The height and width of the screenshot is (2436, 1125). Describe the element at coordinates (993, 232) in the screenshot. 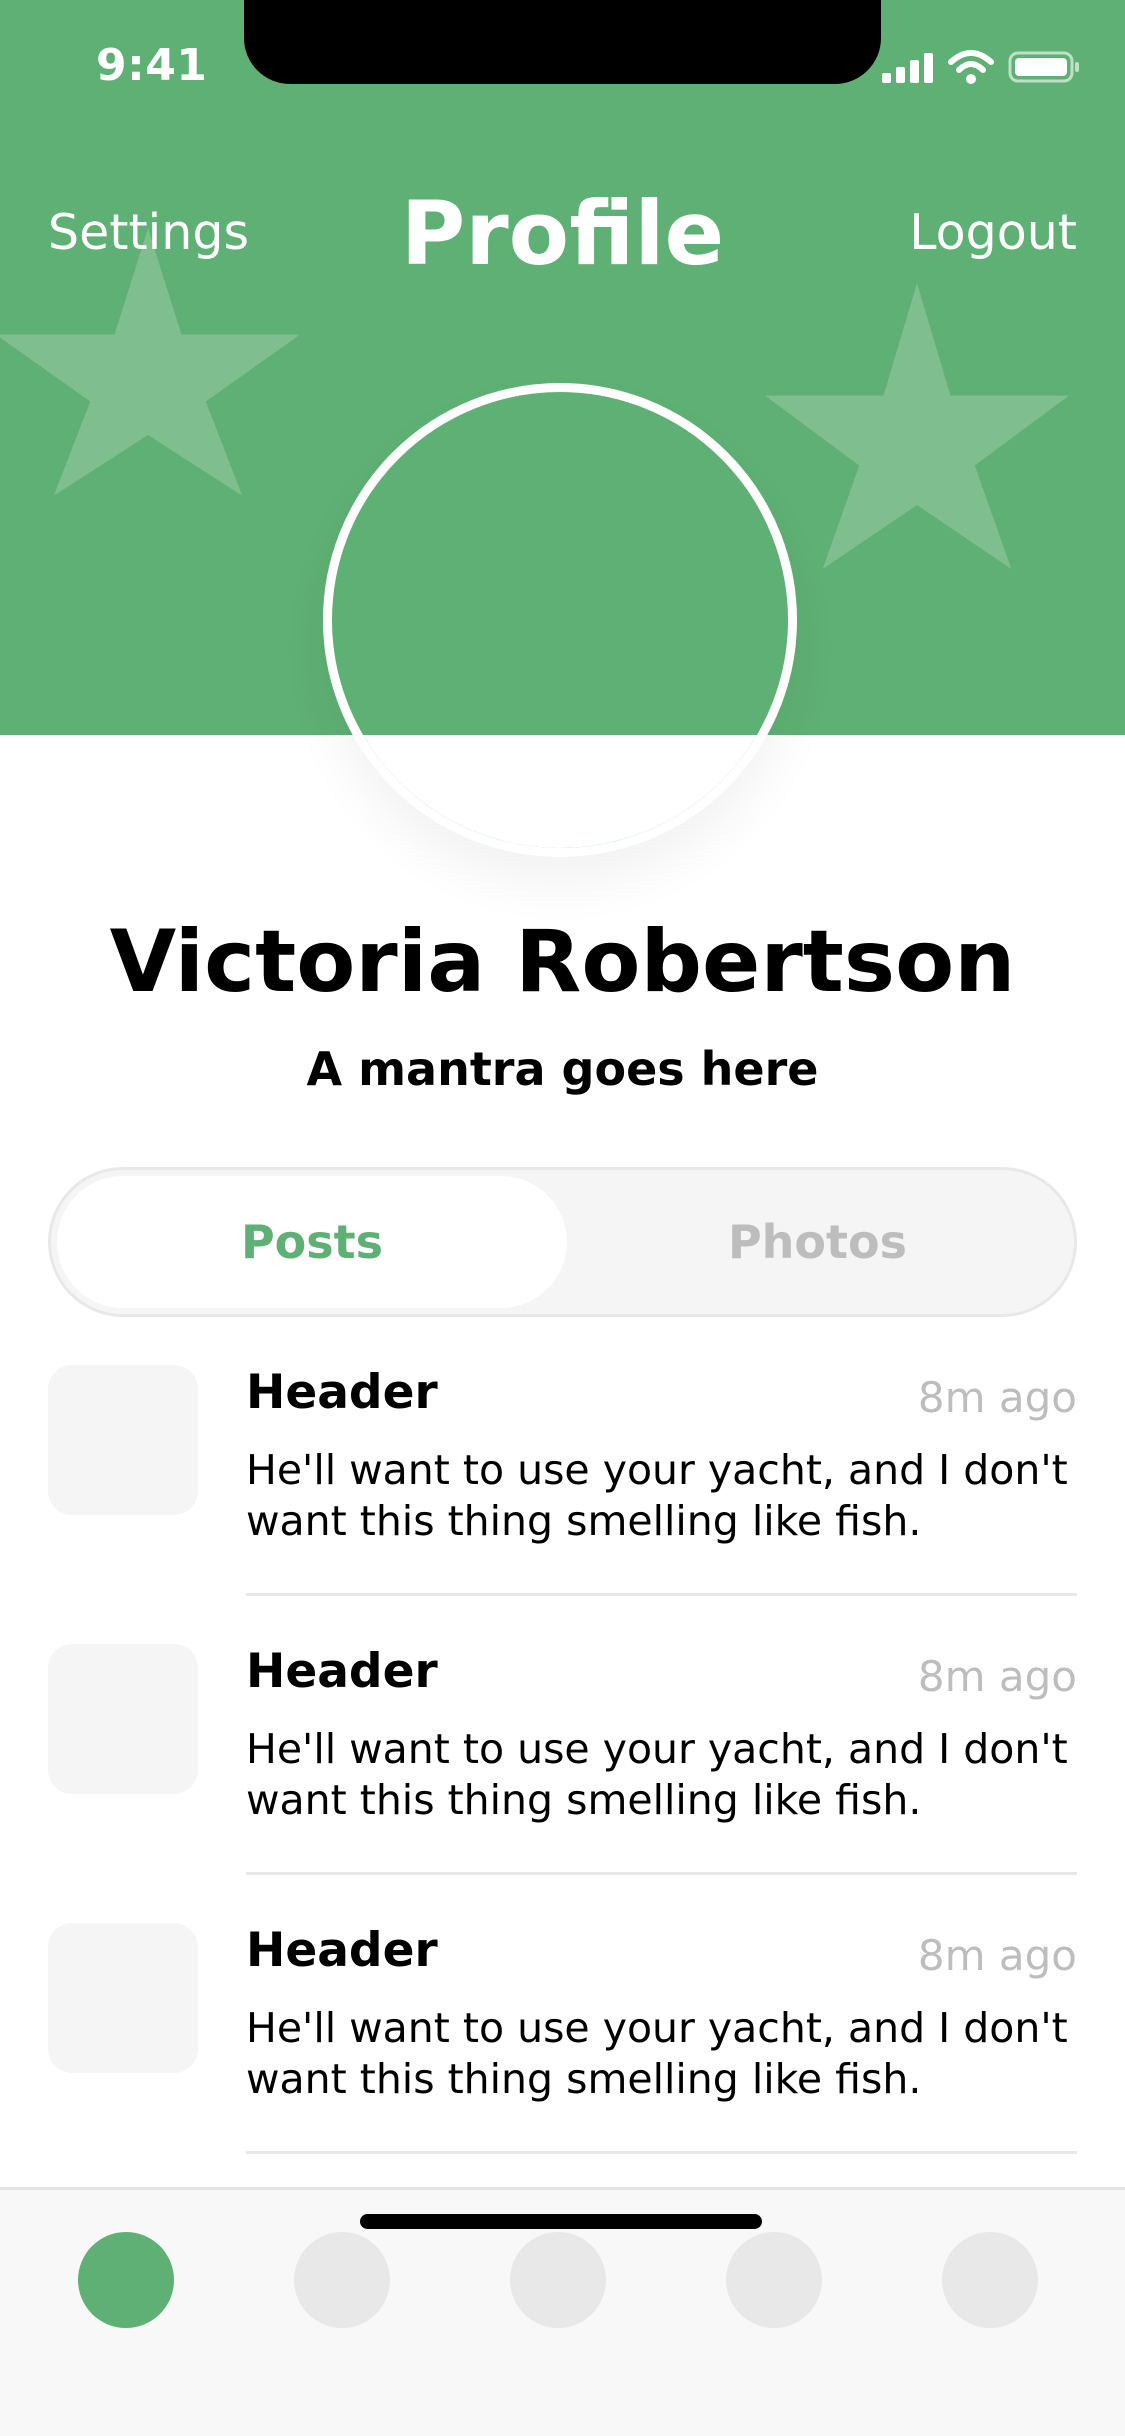

I see `logout-button: Logout` at that location.